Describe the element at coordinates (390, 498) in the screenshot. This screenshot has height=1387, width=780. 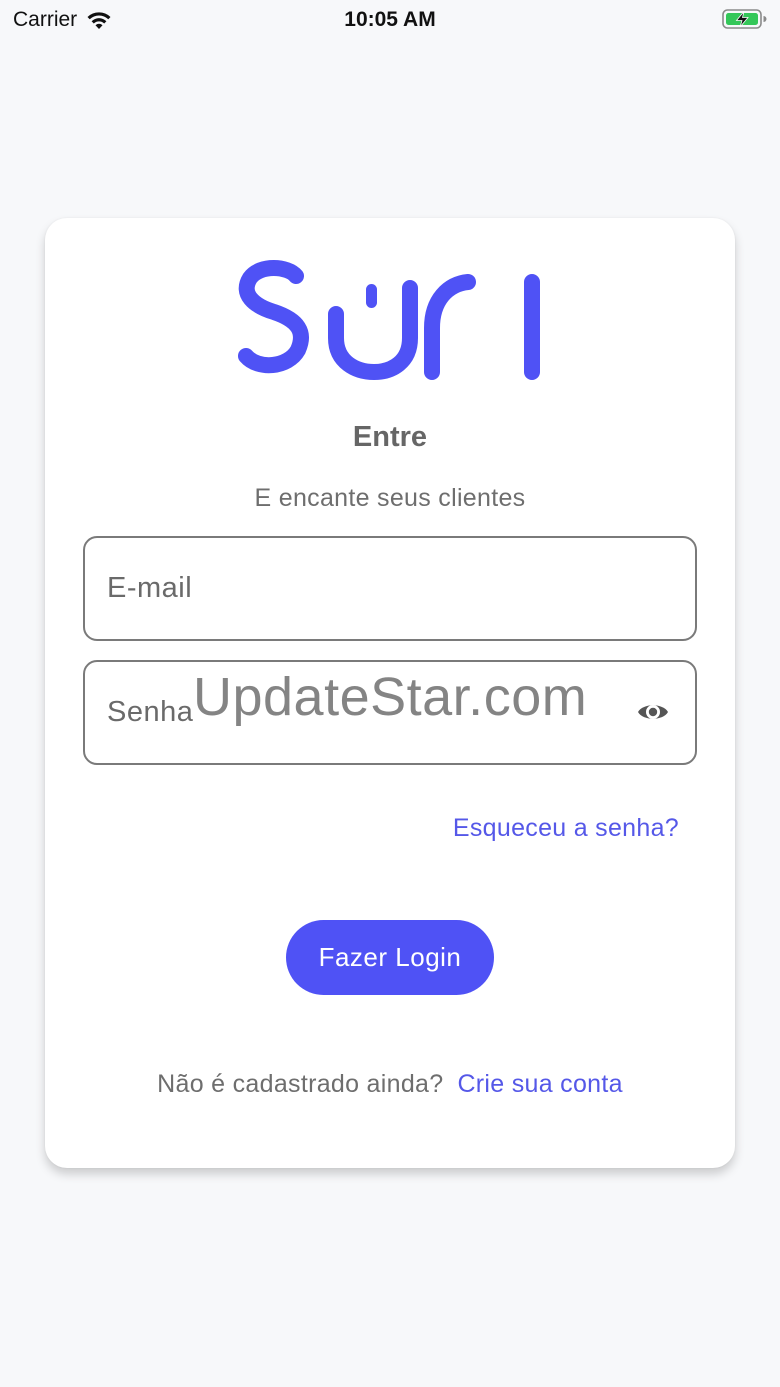
I see `page-subtitle: E encante seus clientes` at that location.